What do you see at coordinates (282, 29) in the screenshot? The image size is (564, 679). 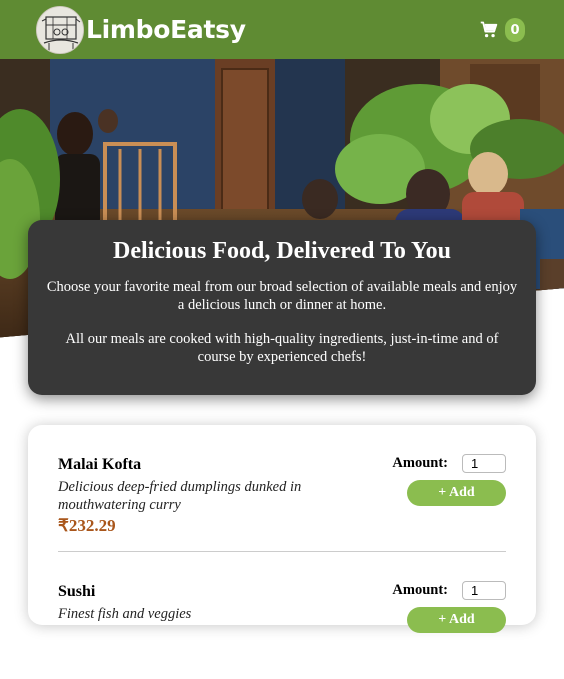 I see `app-header: LimboEatsy 0` at bounding box center [282, 29].